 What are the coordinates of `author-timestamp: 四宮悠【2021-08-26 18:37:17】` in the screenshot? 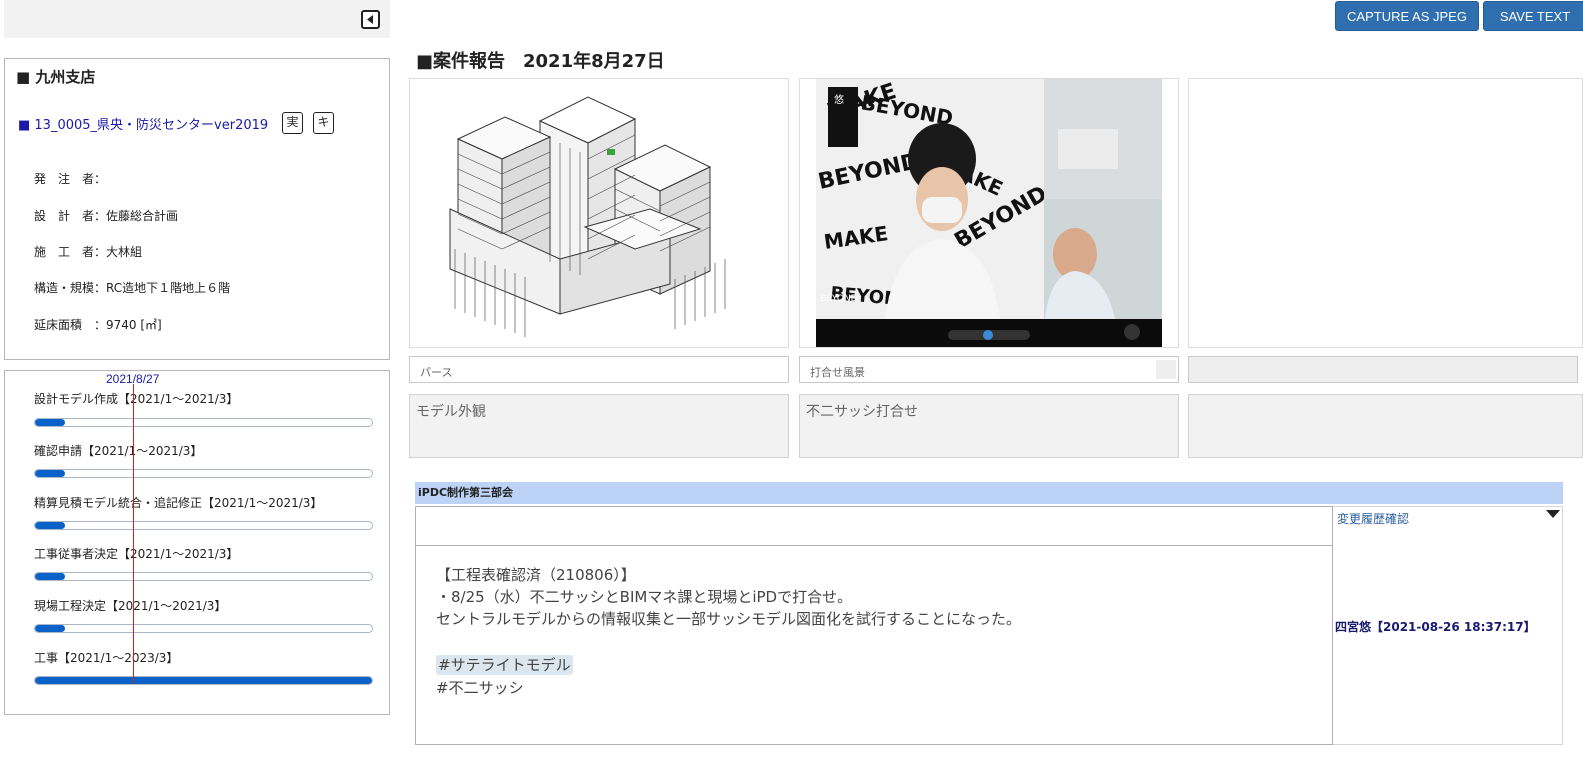 It's located at (1435, 627).